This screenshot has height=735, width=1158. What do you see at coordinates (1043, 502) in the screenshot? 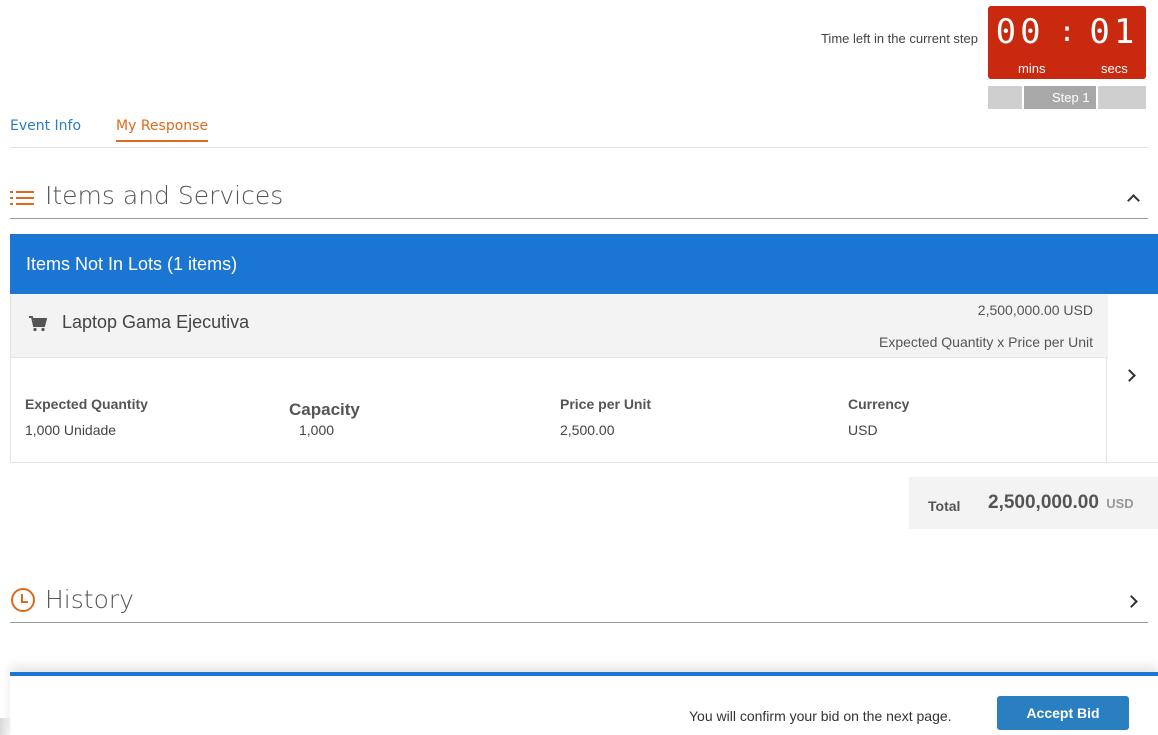
I see `total-value: 2,500,000.00` at bounding box center [1043, 502].